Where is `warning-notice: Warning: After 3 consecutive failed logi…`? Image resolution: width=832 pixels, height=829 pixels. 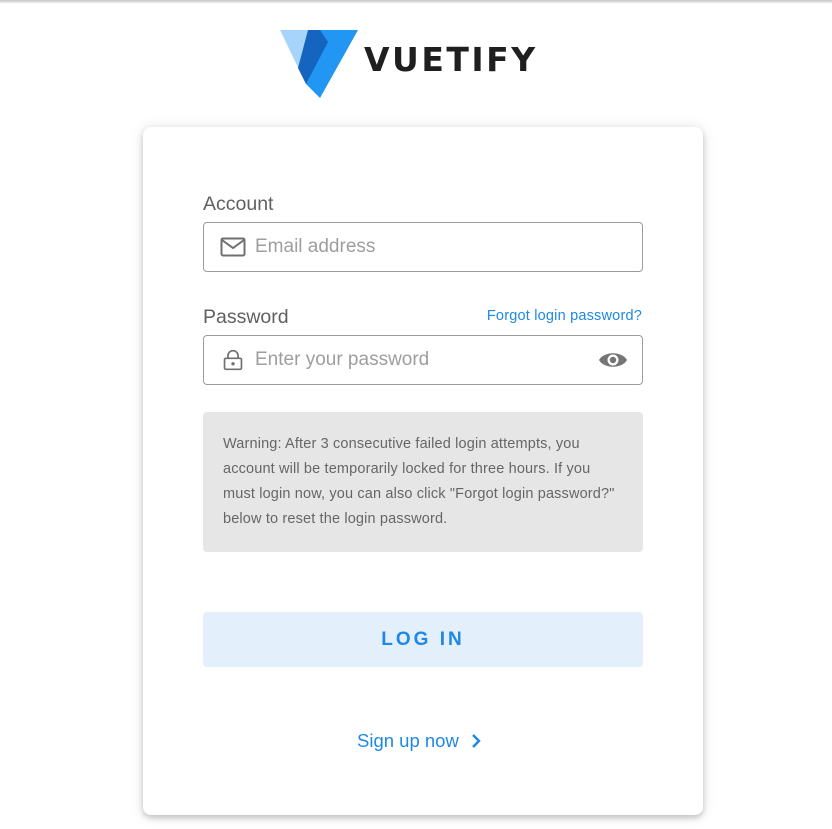 warning-notice: Warning: After 3 consecutive failed logi… is located at coordinates (423, 482).